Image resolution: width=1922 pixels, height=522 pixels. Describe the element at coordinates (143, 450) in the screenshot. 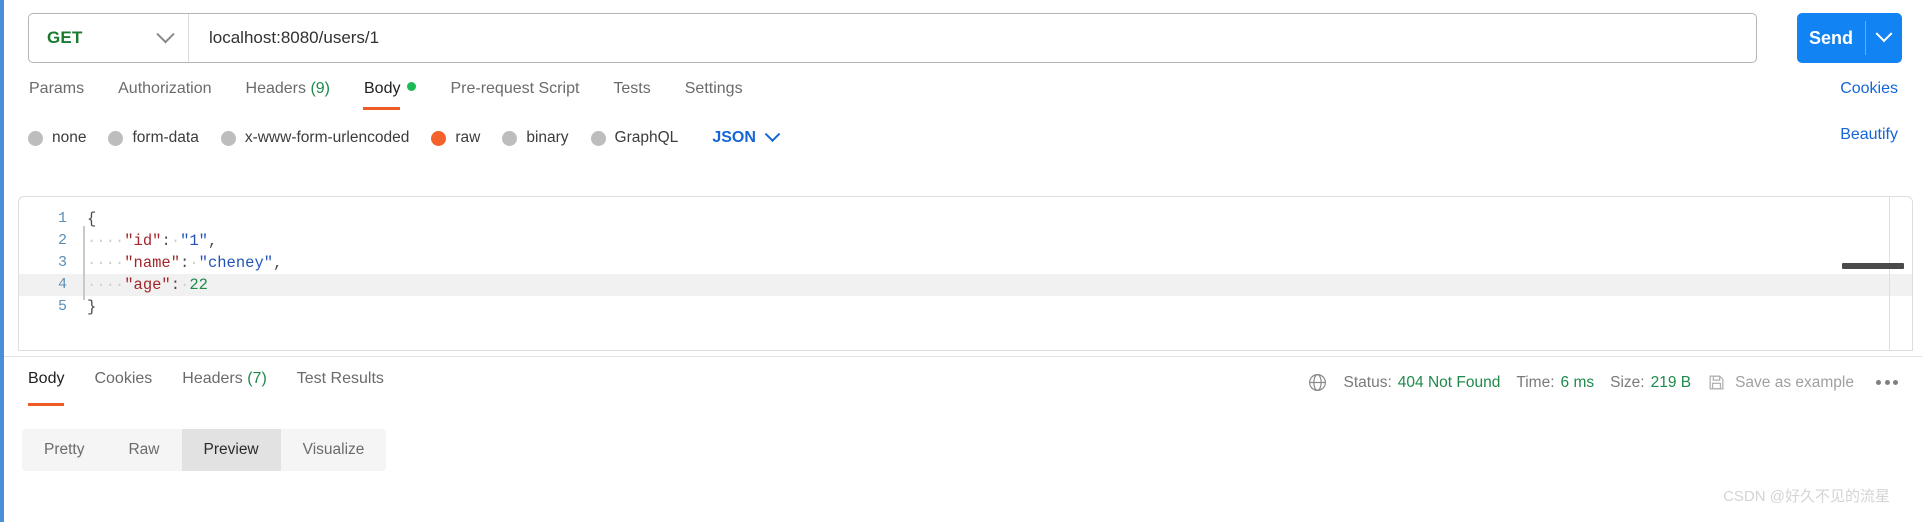

I see `view-button-raw: Raw` at that location.